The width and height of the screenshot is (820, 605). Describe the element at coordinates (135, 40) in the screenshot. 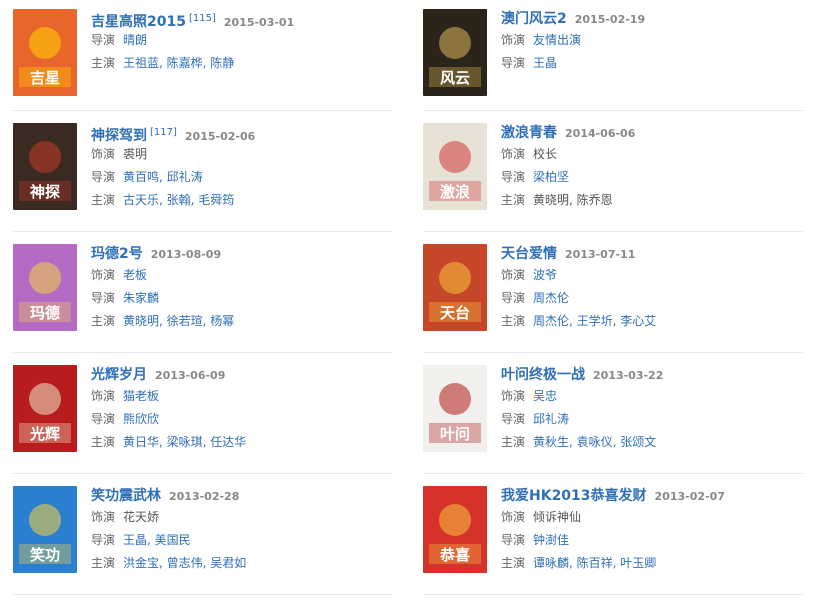

I see `meta-value: 晴朗` at that location.